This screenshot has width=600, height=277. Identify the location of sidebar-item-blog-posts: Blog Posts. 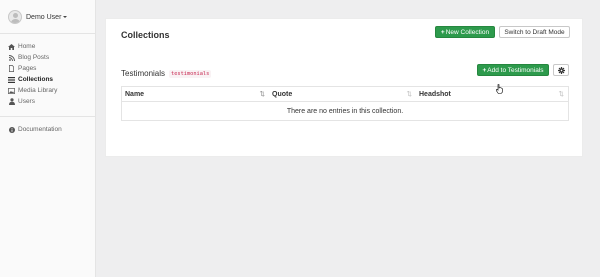
(32, 57).